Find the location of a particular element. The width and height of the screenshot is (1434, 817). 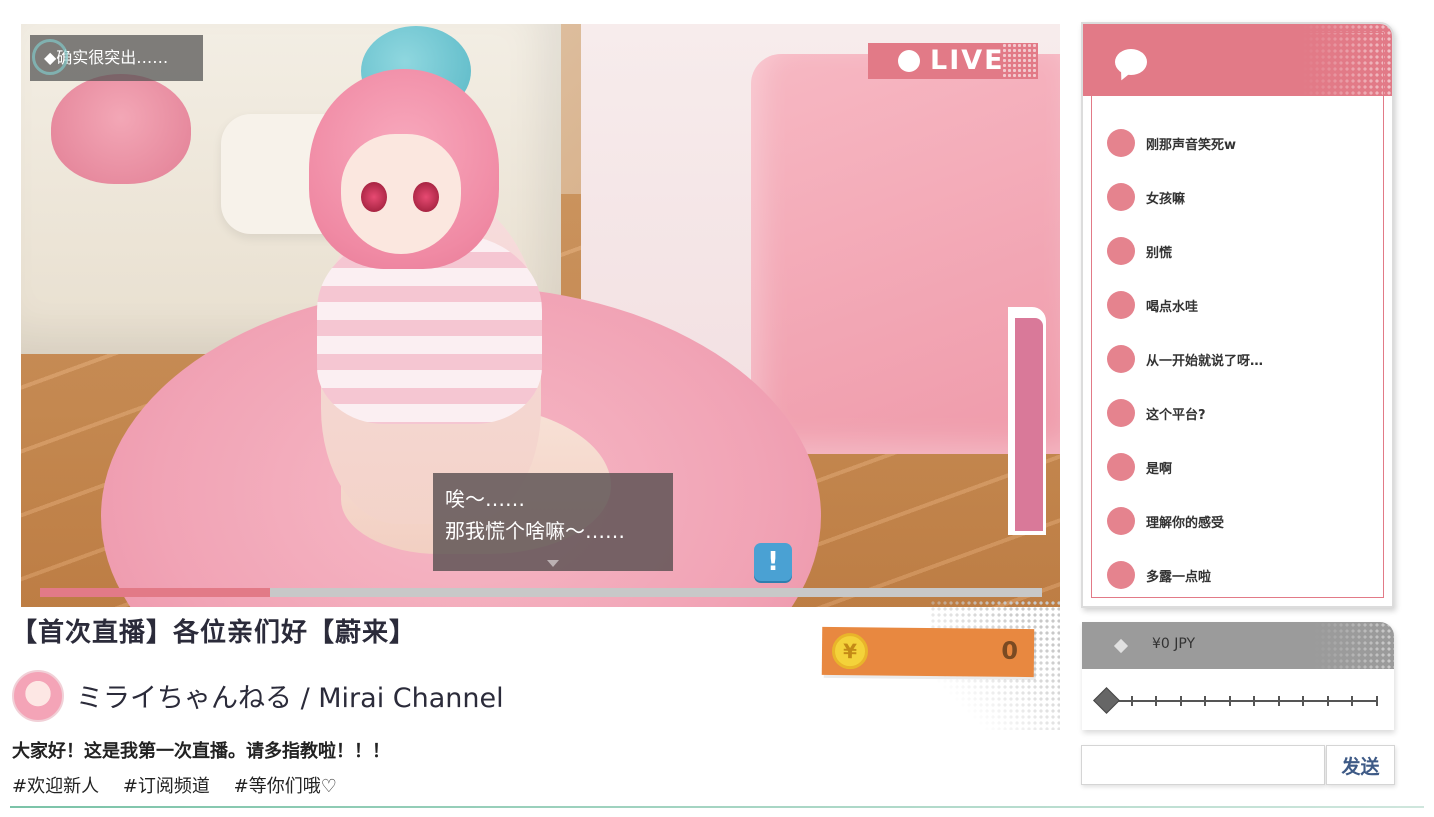

plush-toy is located at coordinates (121, 129).